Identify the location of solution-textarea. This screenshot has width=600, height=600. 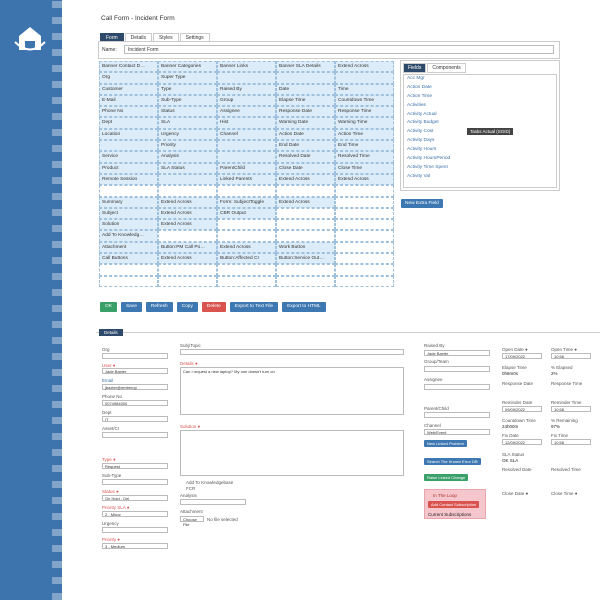
(292, 453).